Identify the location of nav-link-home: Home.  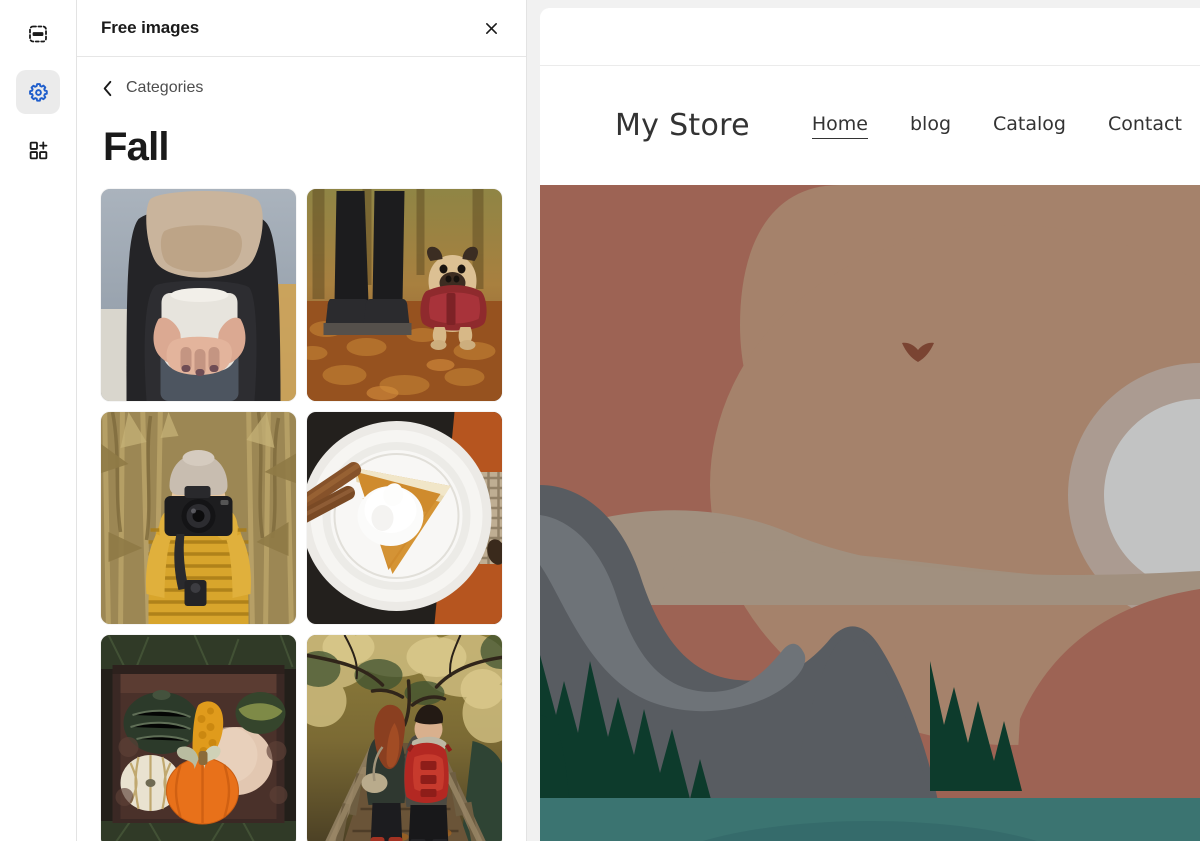
(839, 126).